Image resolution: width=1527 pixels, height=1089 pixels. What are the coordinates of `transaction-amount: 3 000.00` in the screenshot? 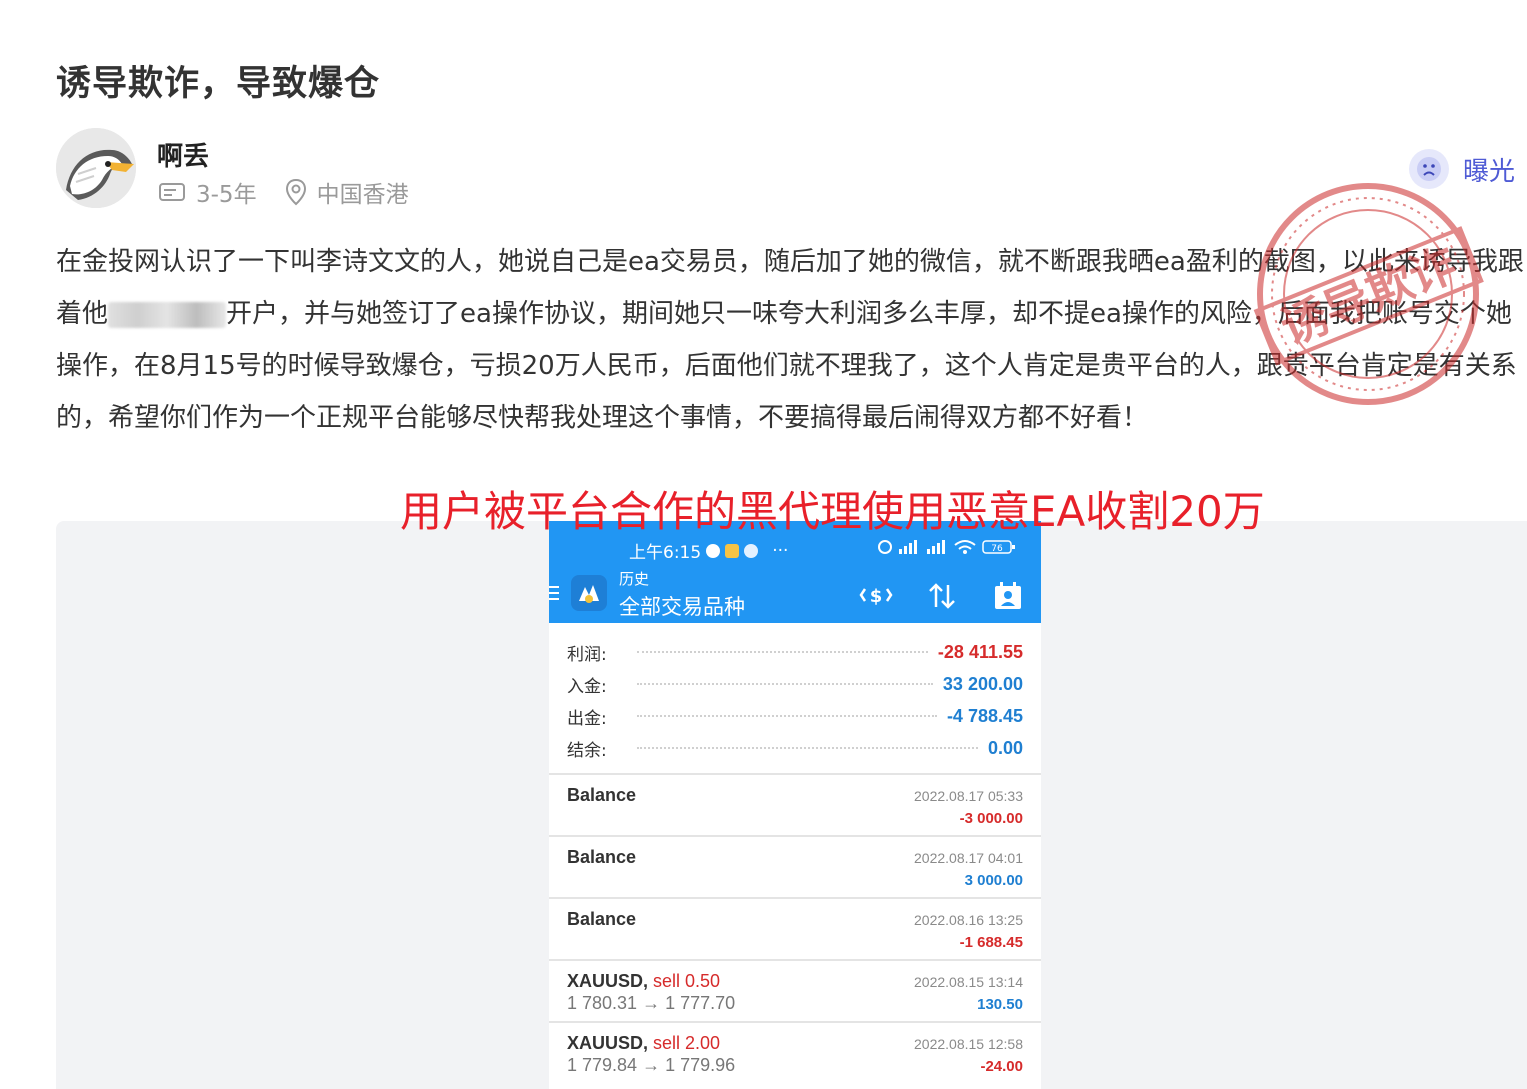 It's located at (993, 880).